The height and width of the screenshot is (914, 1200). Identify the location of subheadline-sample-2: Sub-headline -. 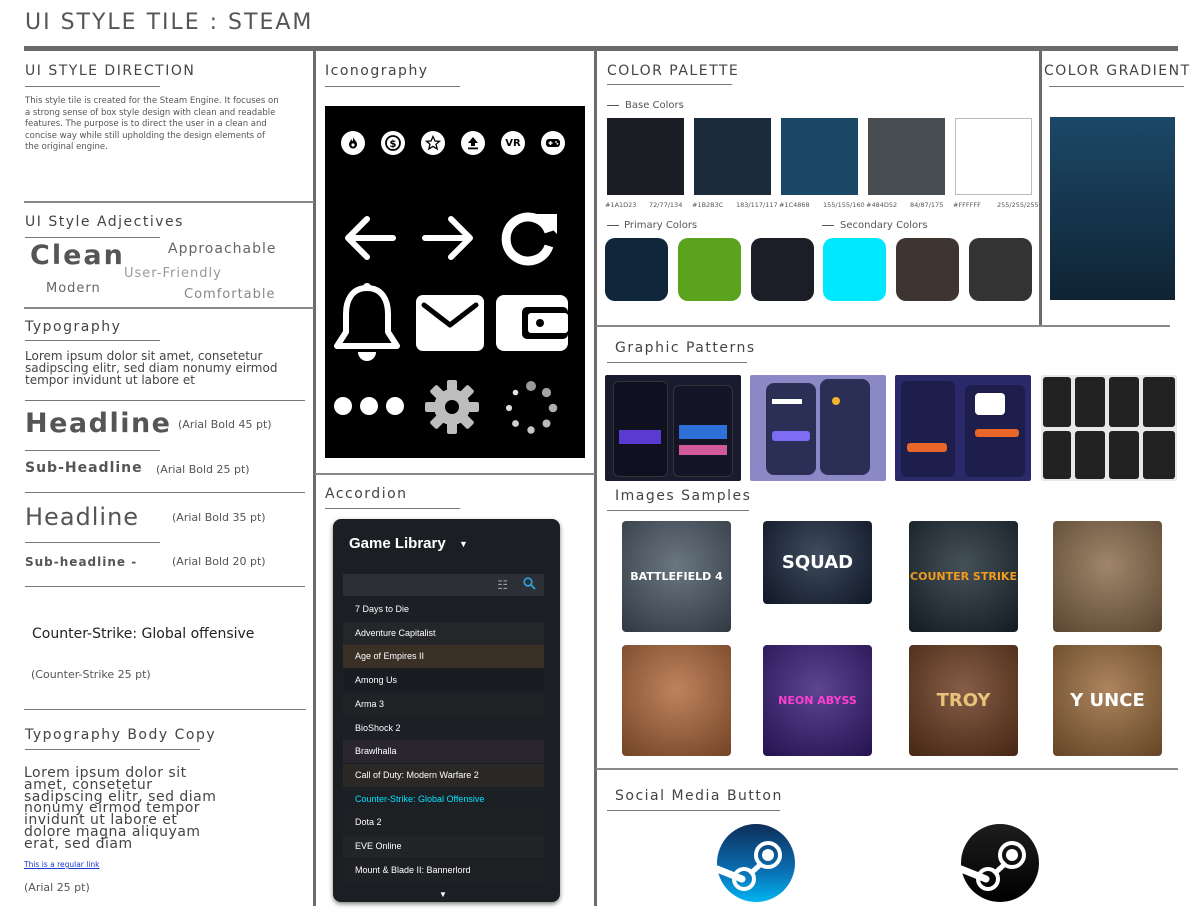
(81, 562).